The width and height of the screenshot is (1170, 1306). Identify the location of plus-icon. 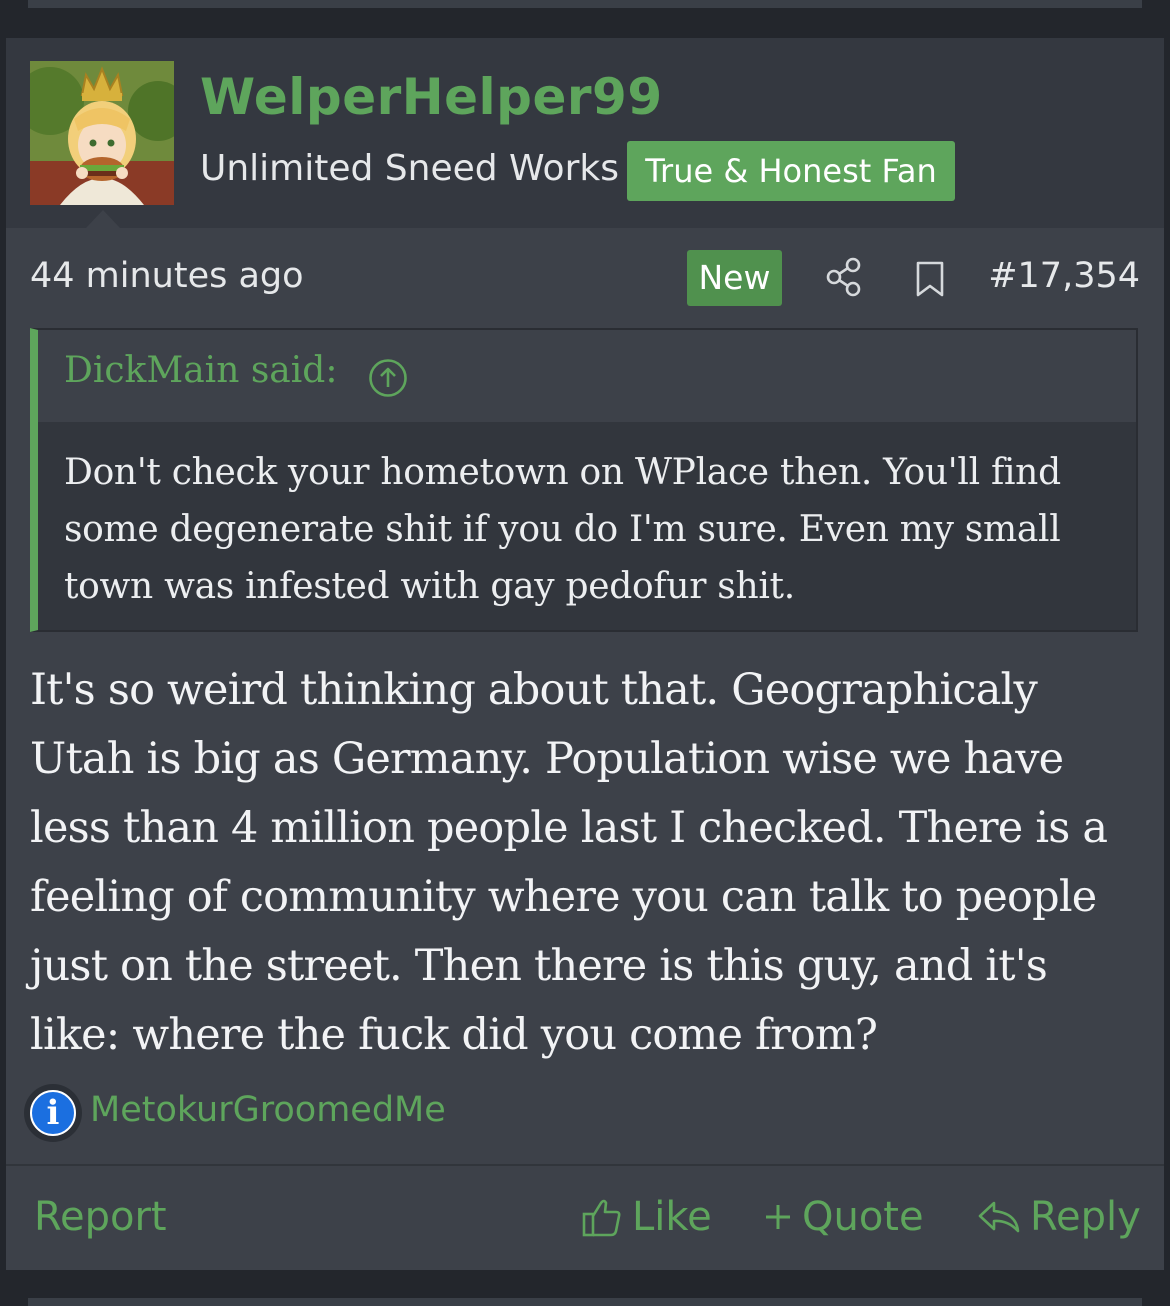
(778, 1217).